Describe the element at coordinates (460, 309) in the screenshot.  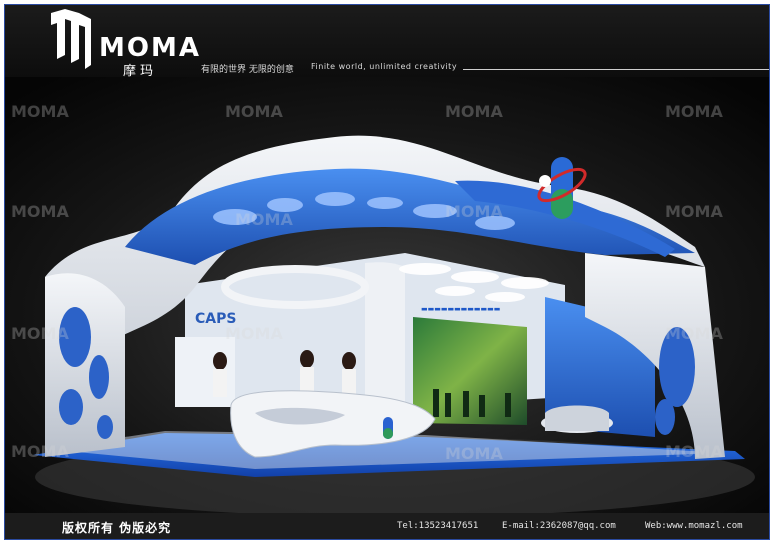
I see `screen-banner-text: ▬▬▬▬▬▬▬▬▬▬▬▬` at that location.